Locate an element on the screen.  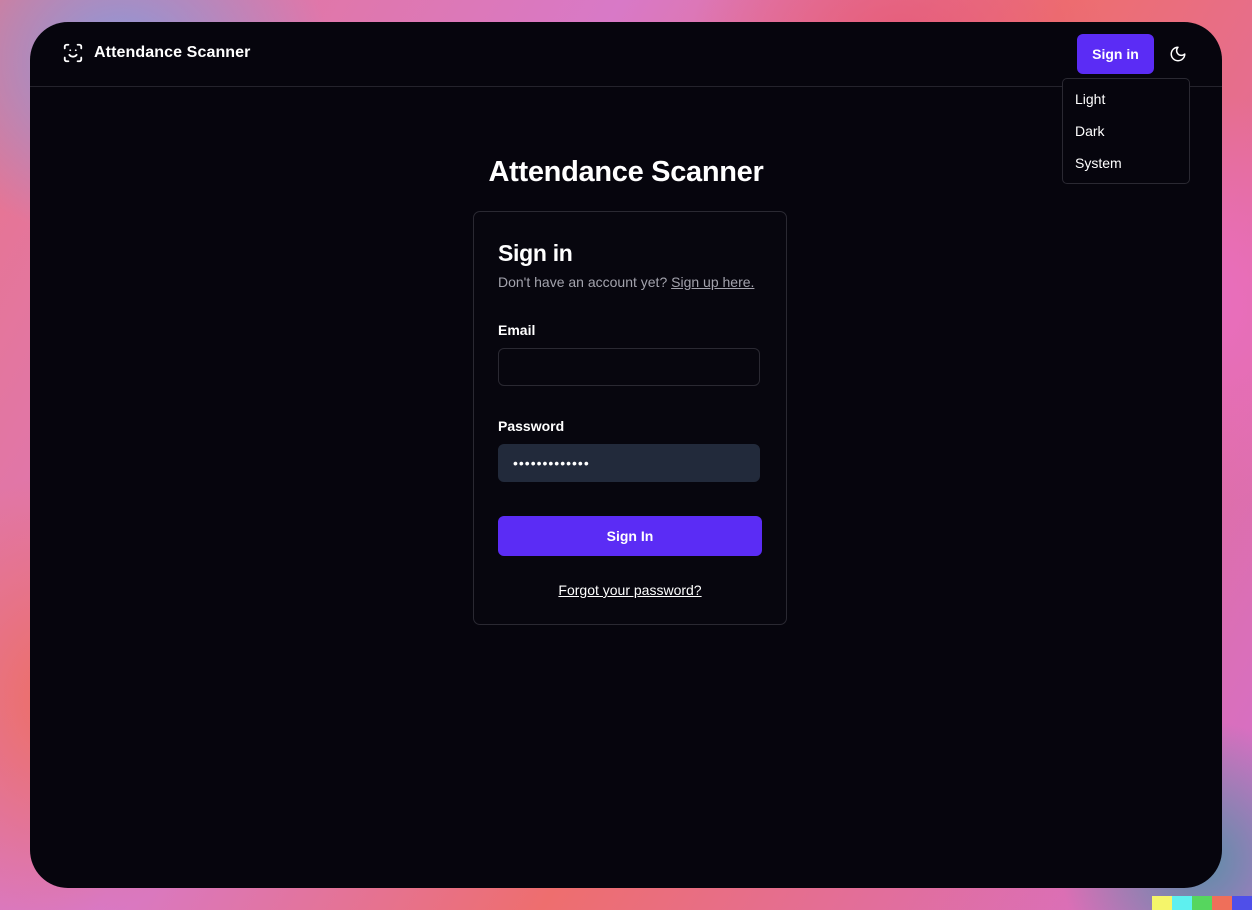
swatch-blue is located at coordinates (1242, 903).